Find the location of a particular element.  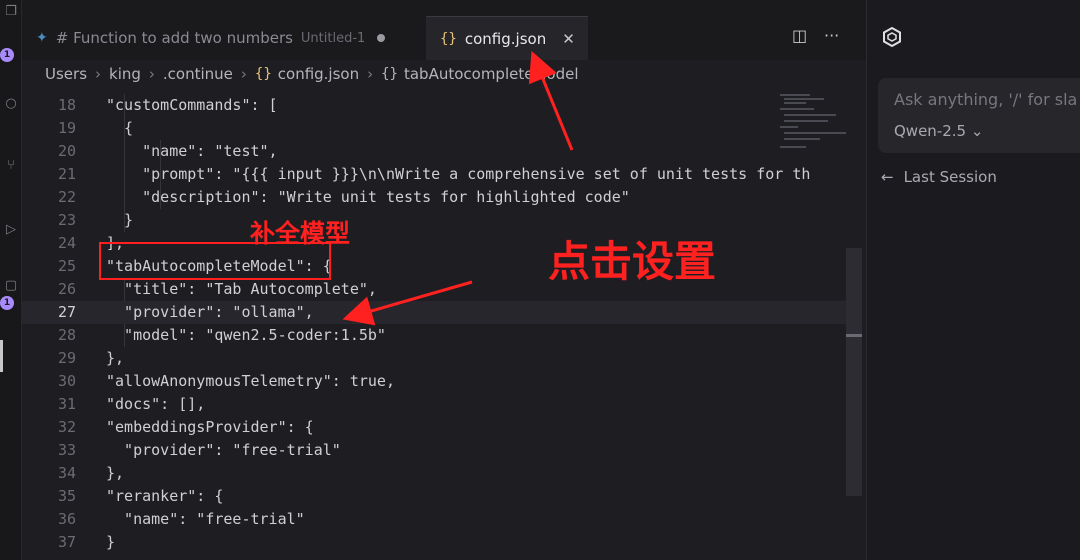

arrow-to-config-tab is located at coordinates (551, 100).